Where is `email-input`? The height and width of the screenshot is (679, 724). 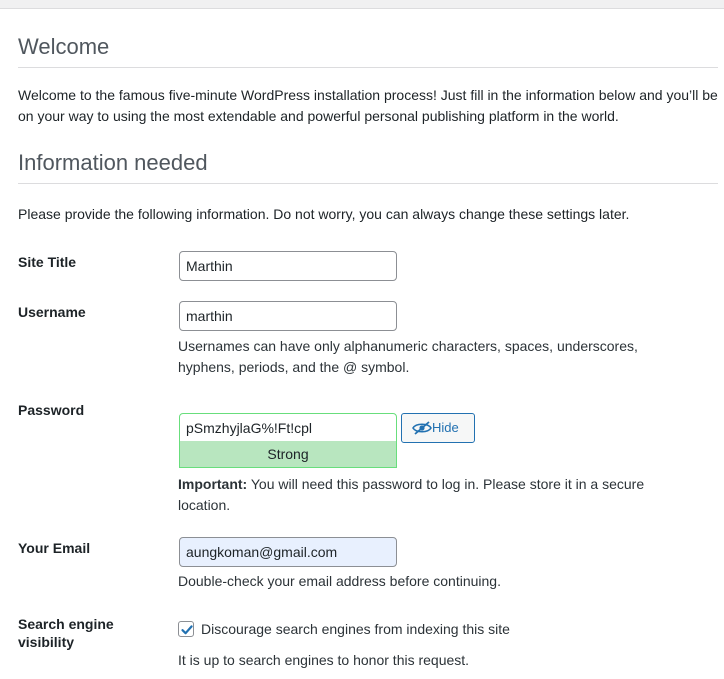 email-input is located at coordinates (288, 552).